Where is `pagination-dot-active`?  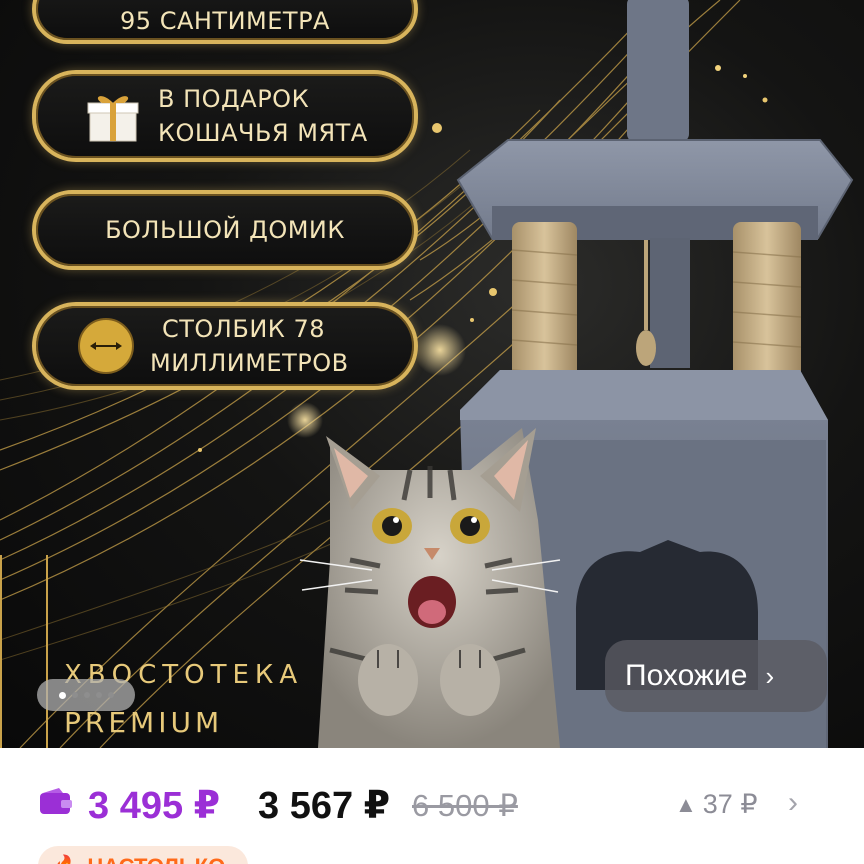
pagination-dot-active is located at coordinates (62, 695).